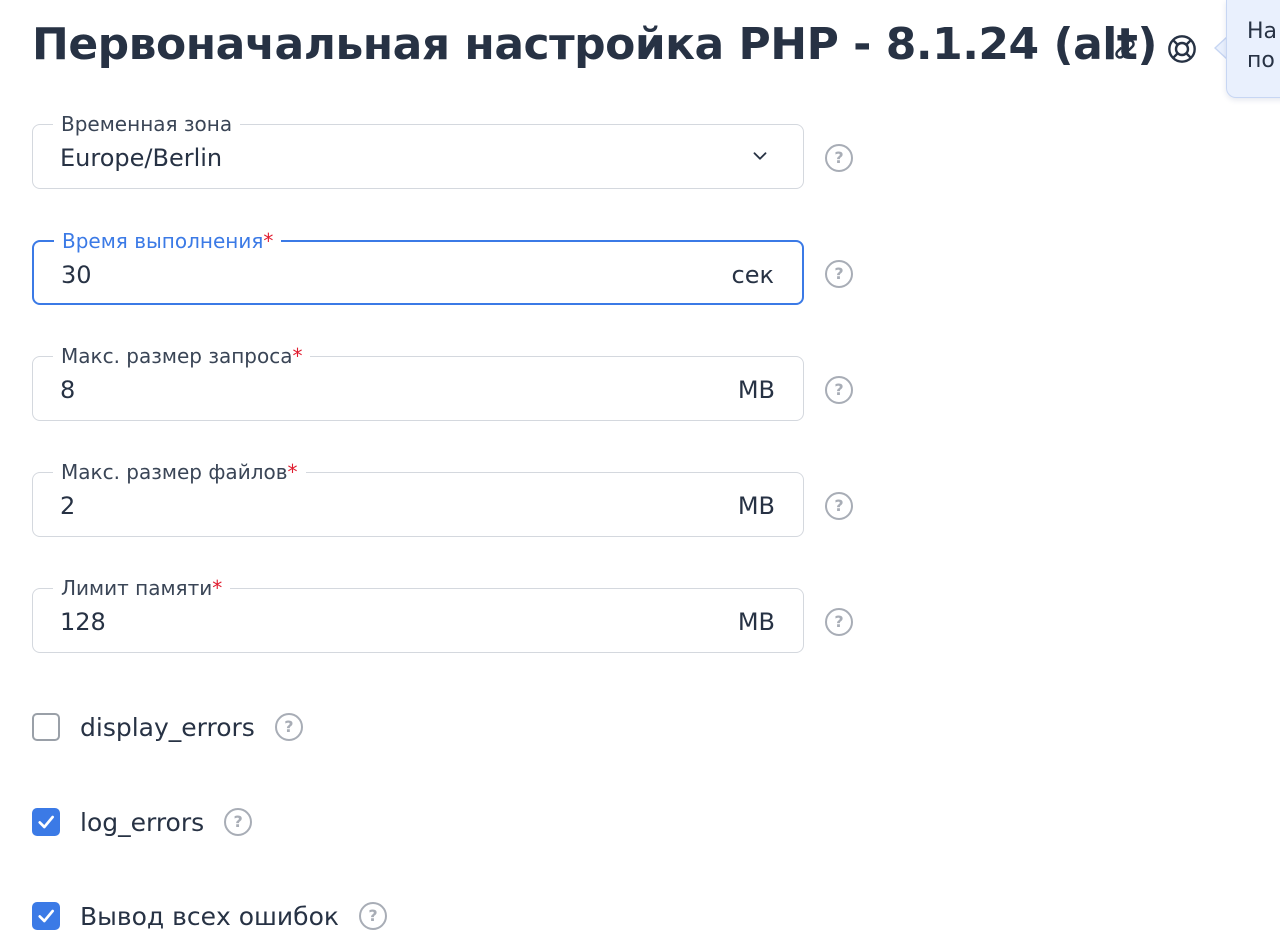  Describe the element at coordinates (418, 267) in the screenshot. I see `execution-time-field: Время выполнения* 30 сек` at that location.